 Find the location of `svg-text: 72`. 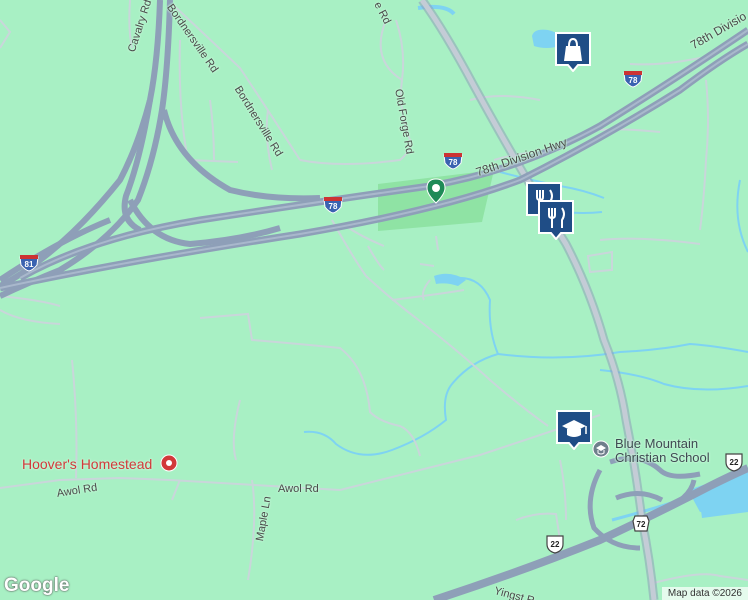

svg-text: 72 is located at coordinates (641, 524).